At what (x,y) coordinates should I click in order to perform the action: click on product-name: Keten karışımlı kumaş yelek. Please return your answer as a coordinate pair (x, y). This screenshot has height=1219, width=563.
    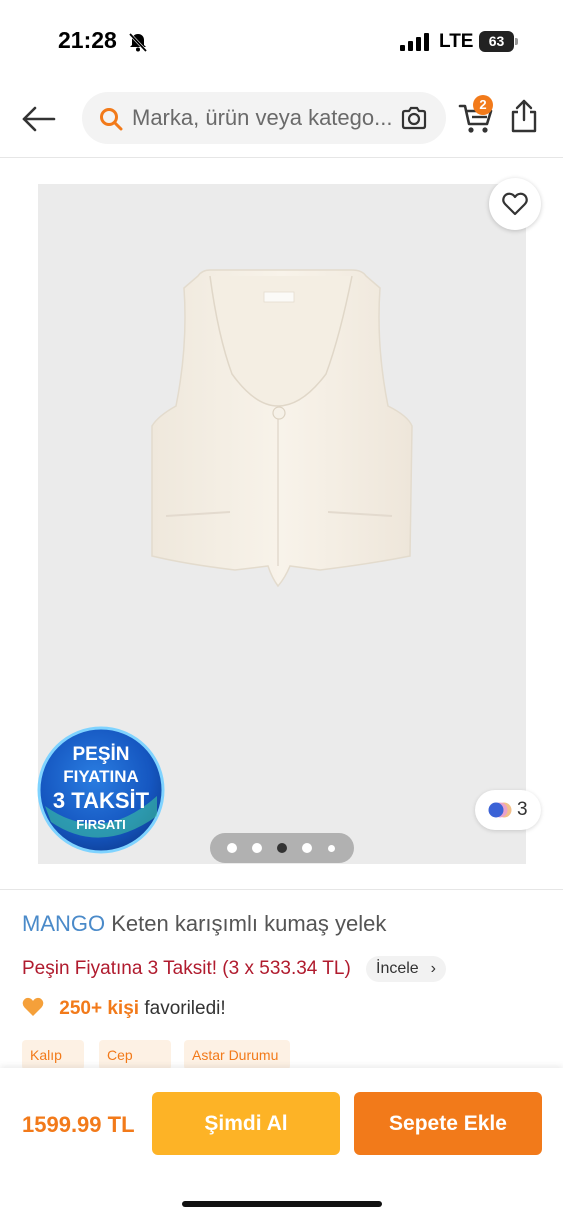
    Looking at the image, I should click on (249, 923).